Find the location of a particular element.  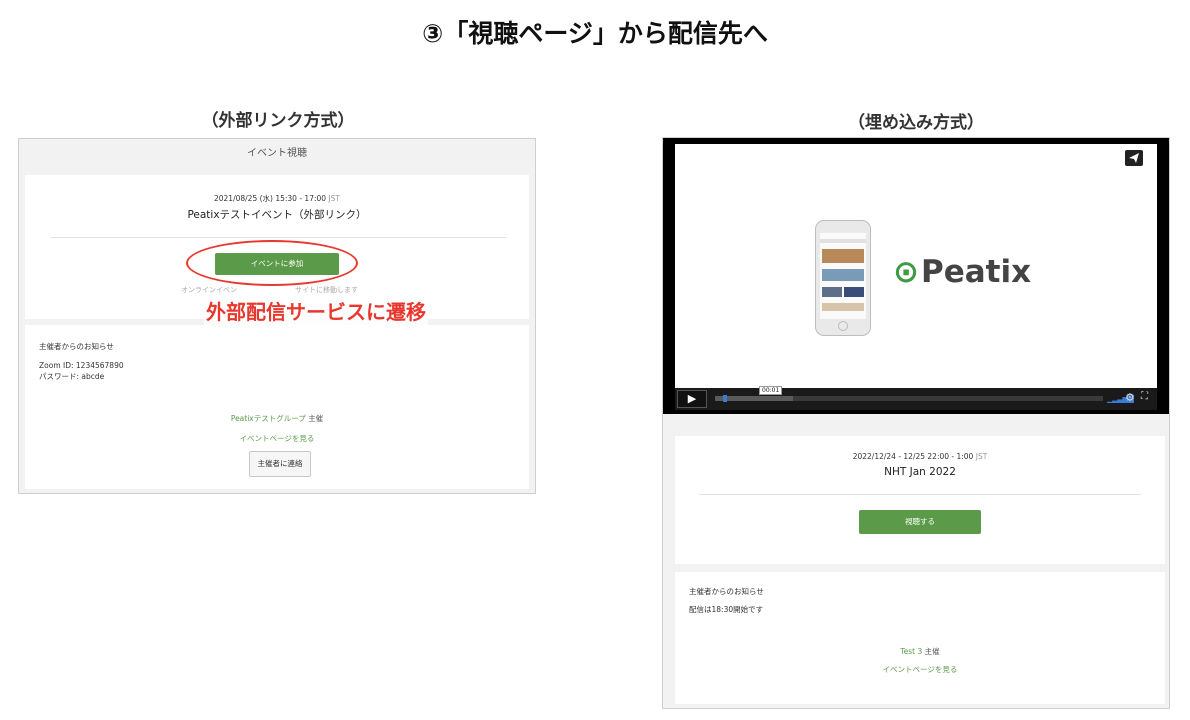

event-date-text: 2021/08/25 (水) 15:30 - 17:00 is located at coordinates (270, 198).